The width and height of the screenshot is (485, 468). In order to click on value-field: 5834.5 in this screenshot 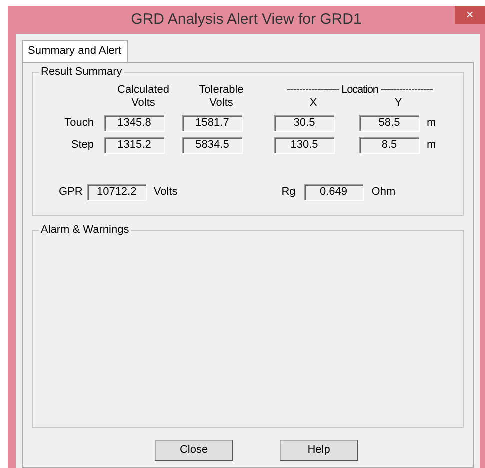, I will do `click(212, 145)`.